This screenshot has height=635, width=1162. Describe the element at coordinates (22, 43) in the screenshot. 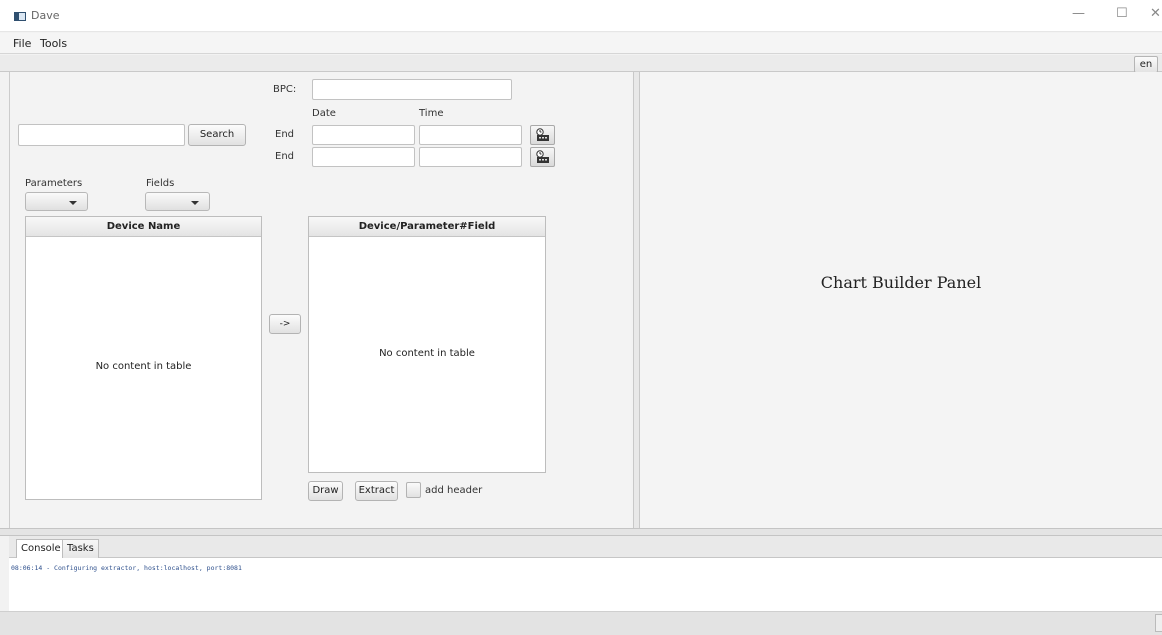

I see `menu-file: File` at that location.